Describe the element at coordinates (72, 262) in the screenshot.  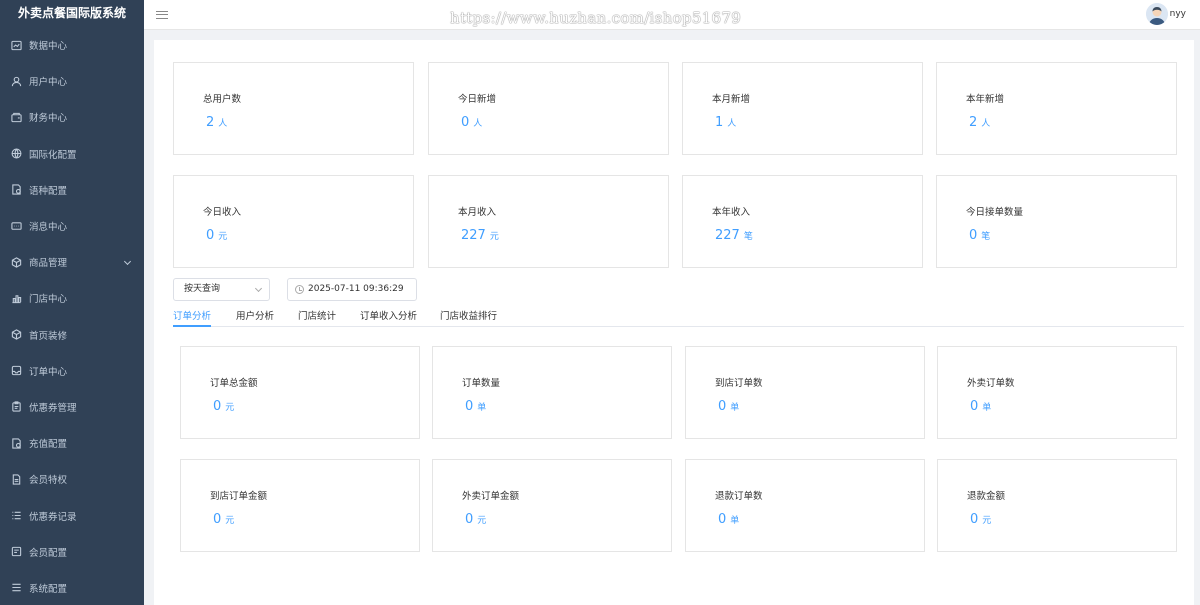
I see `sidebar-item-product-management: 商品管理` at that location.